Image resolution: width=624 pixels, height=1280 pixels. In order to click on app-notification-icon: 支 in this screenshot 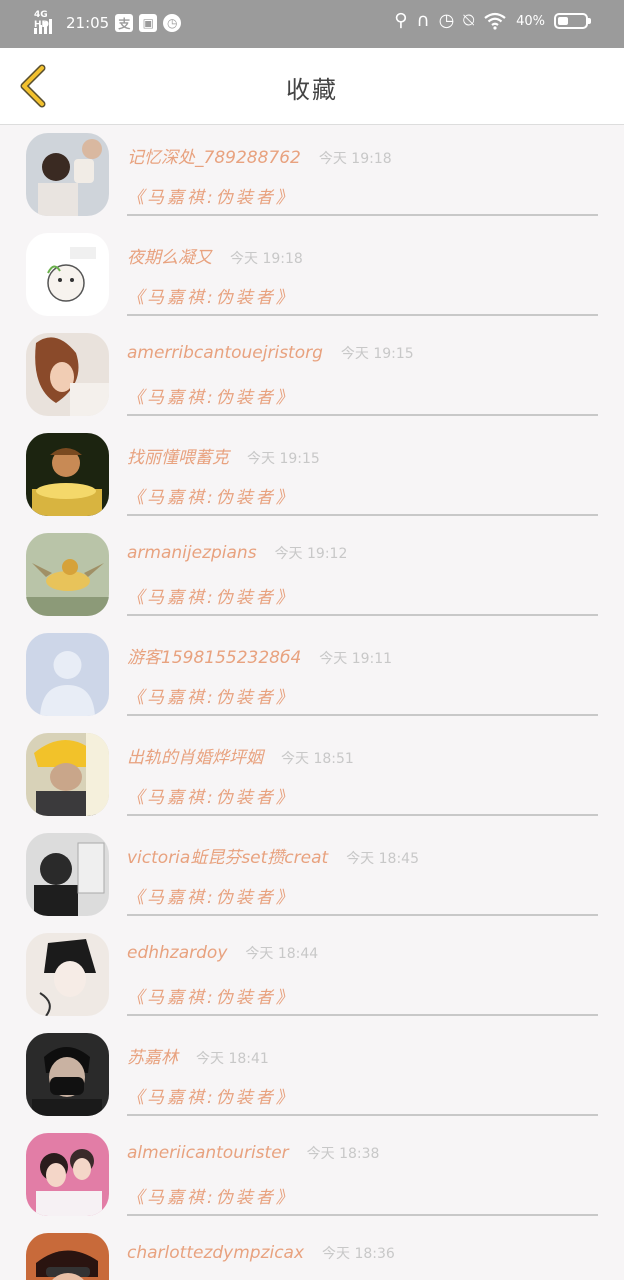, I will do `click(124, 23)`.